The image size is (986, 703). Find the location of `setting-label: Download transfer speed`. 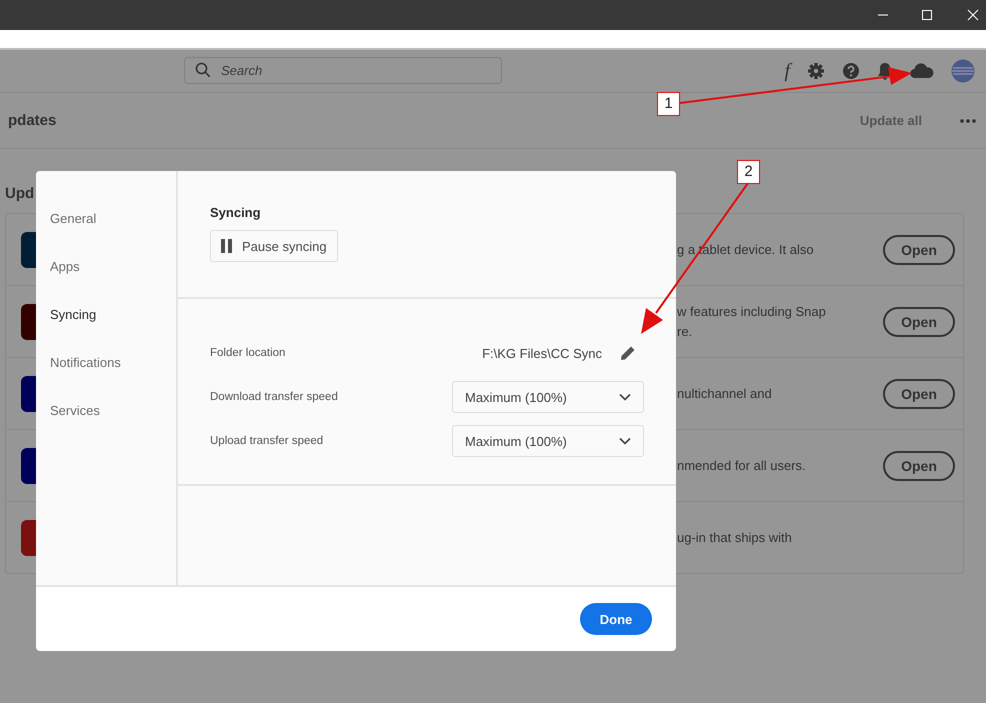

setting-label: Download transfer speed is located at coordinates (274, 397).